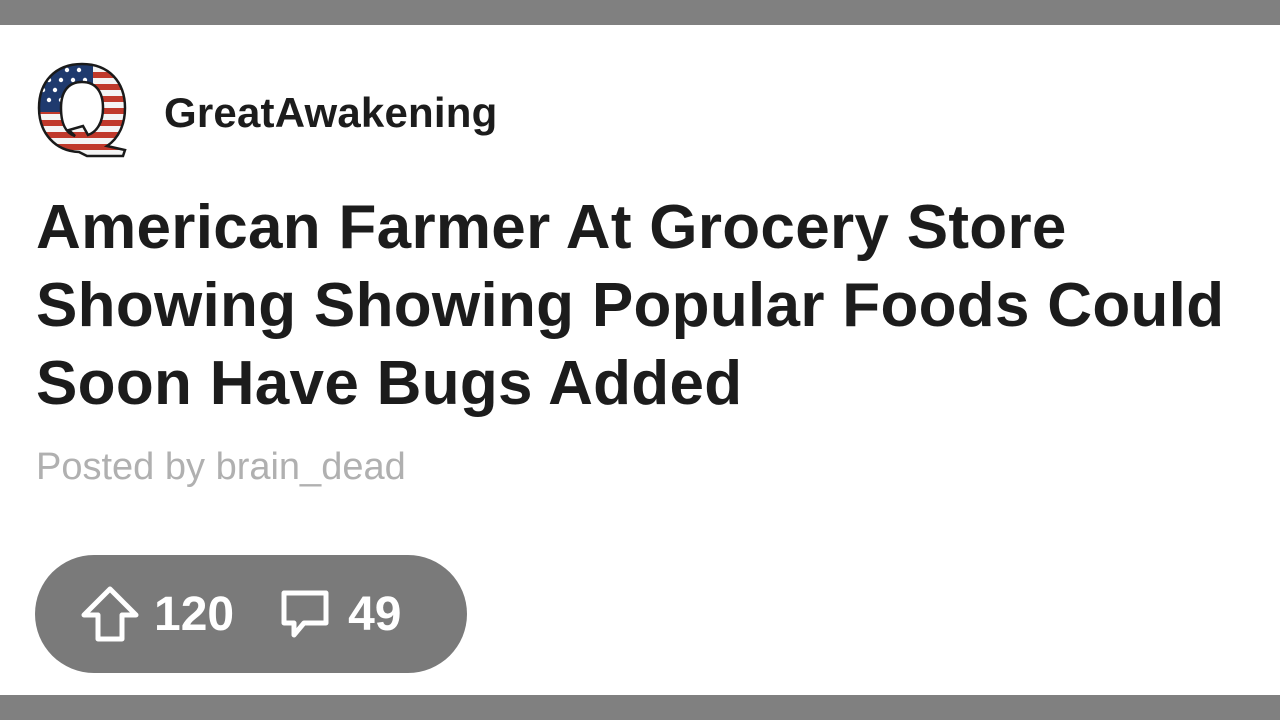 The width and height of the screenshot is (1280, 720). I want to click on community-name: GreatAwakening, so click(330, 113).